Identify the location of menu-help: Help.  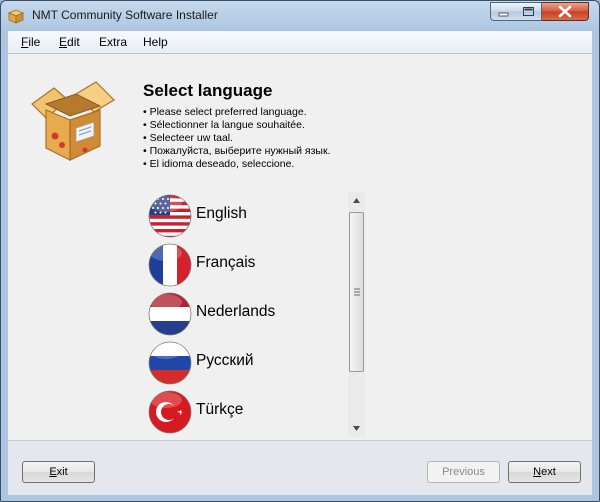
(155, 42).